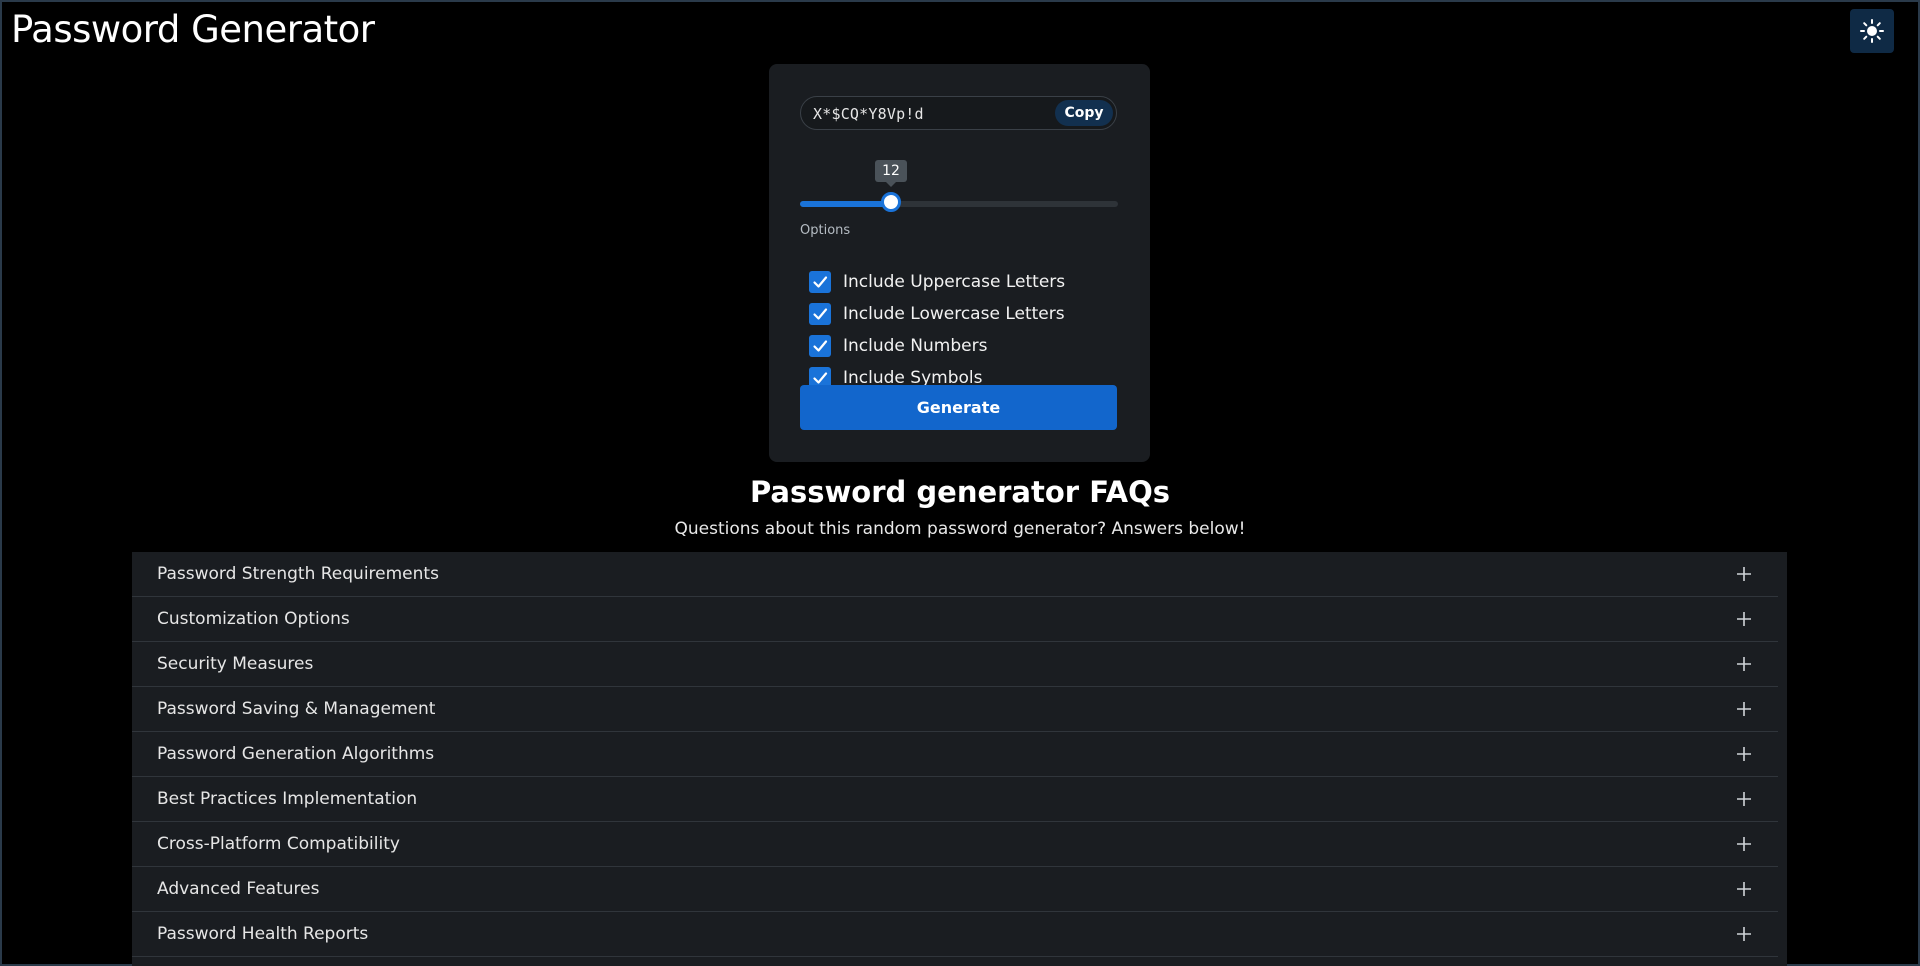 This screenshot has height=966, width=1920. Describe the element at coordinates (891, 173) in the screenshot. I see `length-value-tooltip: 12` at that location.